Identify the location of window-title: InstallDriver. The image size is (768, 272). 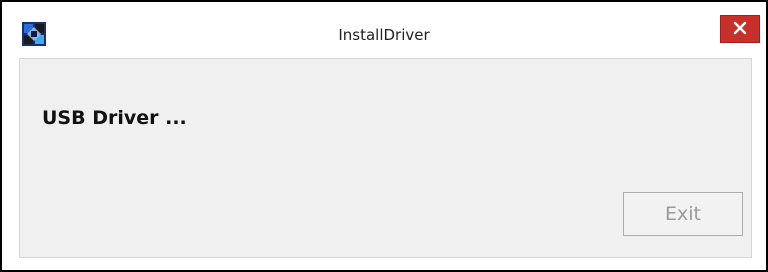
(384, 35).